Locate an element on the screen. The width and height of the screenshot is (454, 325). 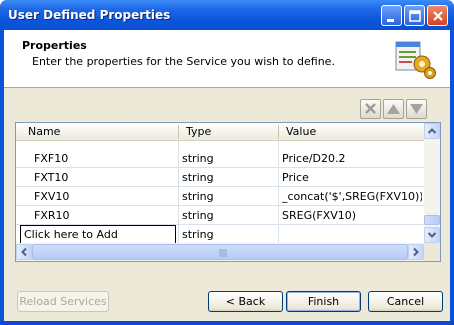
cell-name: FXV10 is located at coordinates (51, 196).